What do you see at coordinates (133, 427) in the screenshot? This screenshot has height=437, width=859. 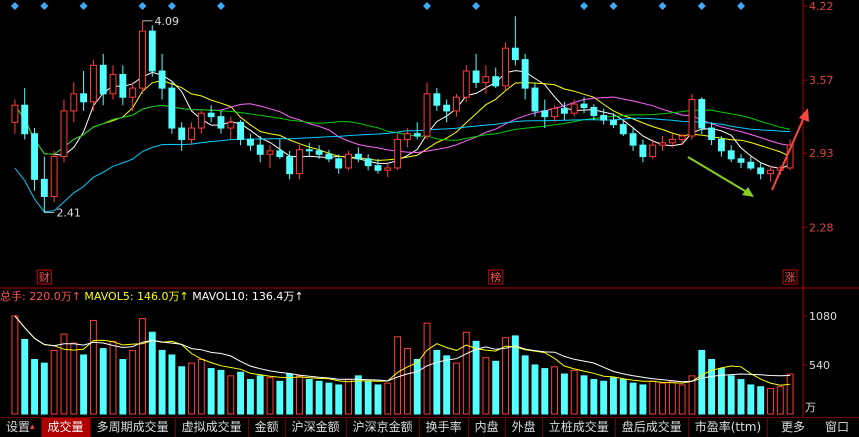 I see `tab-2: 多周期成交量` at bounding box center [133, 427].